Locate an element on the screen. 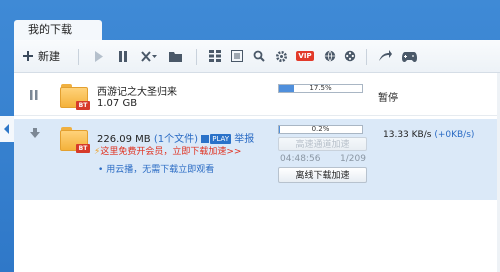  pause-button is located at coordinates (123, 56).